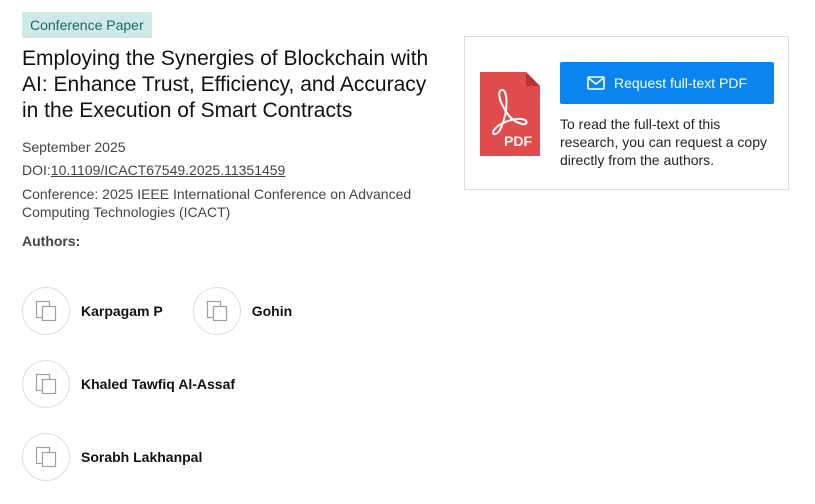 Image resolution: width=815 pixels, height=504 pixels. Describe the element at coordinates (74, 147) in the screenshot. I see `publication-date: September 2025` at that location.